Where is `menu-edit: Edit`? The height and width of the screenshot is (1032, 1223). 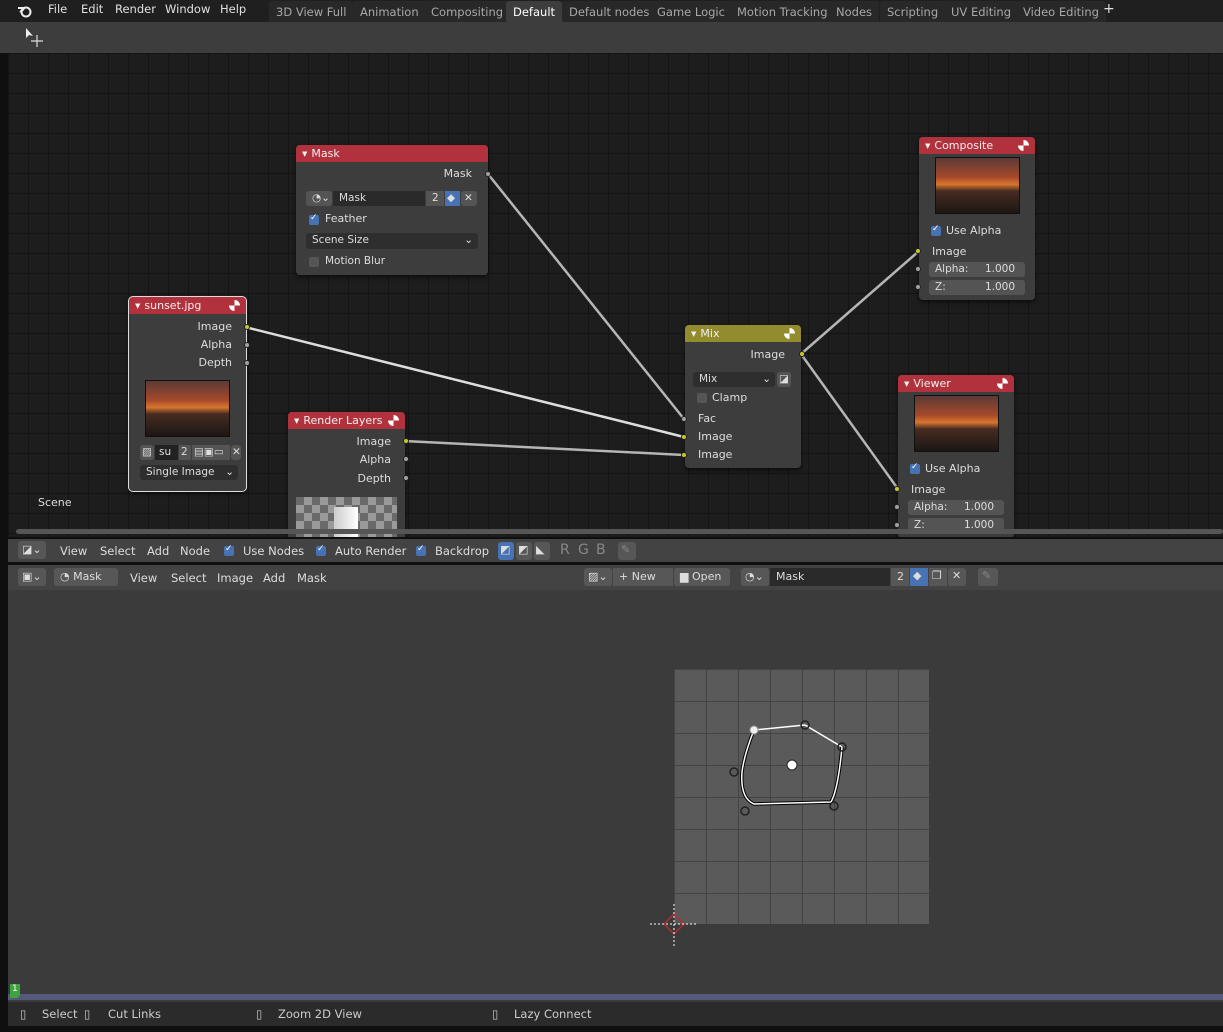
menu-edit: Edit is located at coordinates (92, 9).